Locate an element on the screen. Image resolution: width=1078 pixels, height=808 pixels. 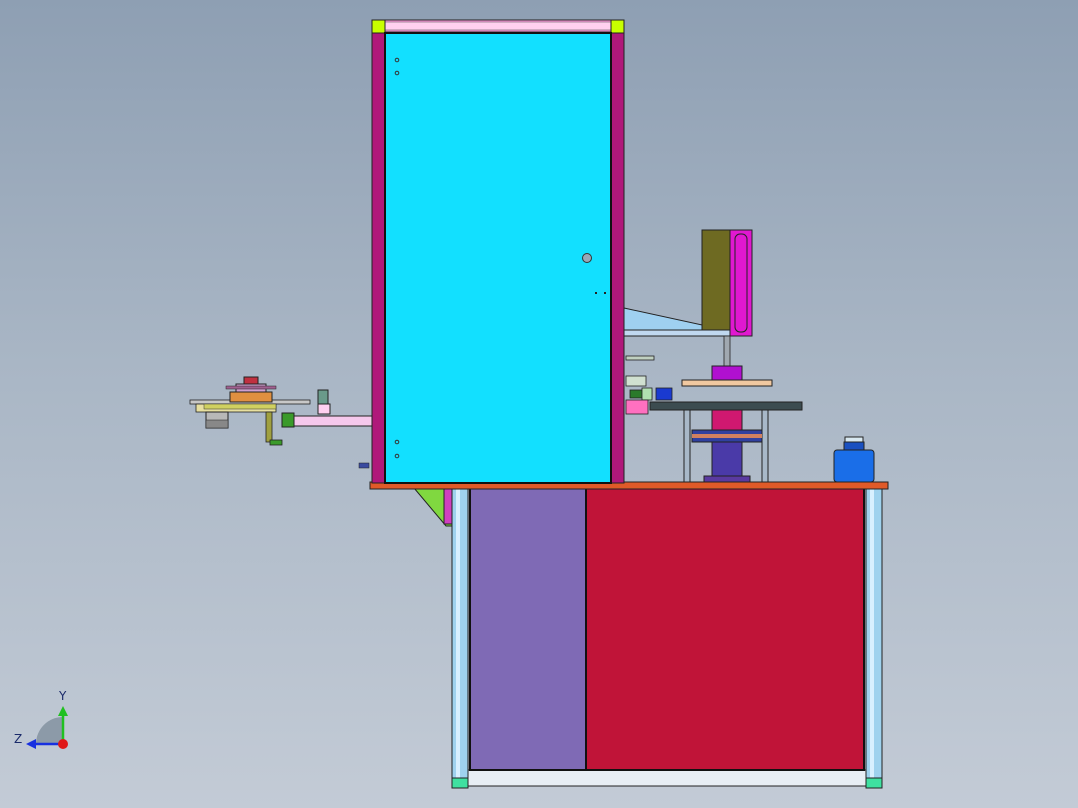
bottom-rail is located at coordinates (667, 778).